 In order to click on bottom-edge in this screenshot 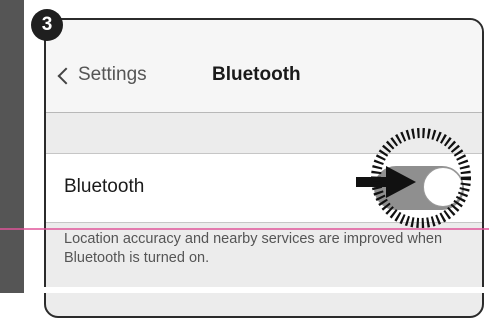, I will do `click(256, 290)`.